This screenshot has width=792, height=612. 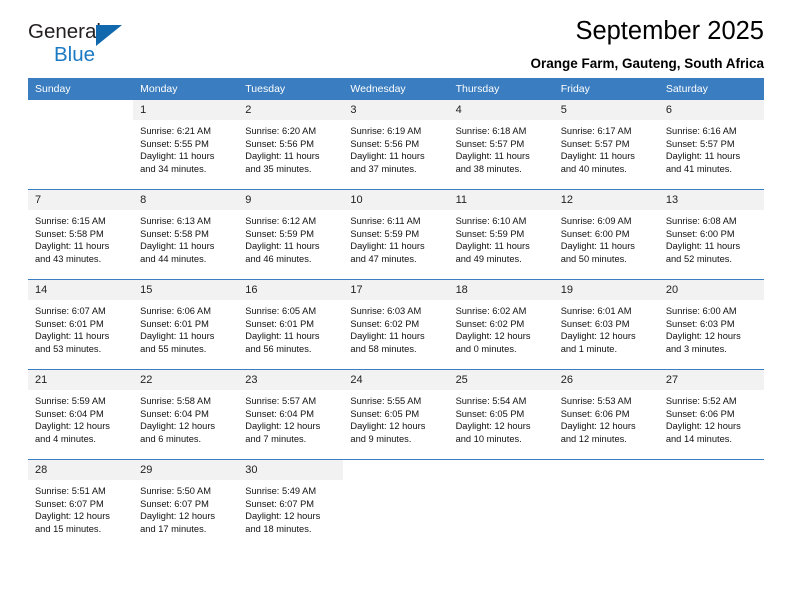 What do you see at coordinates (698, 438) in the screenshot?
I see `daylight-text-line2: and 14 minutes.` at bounding box center [698, 438].